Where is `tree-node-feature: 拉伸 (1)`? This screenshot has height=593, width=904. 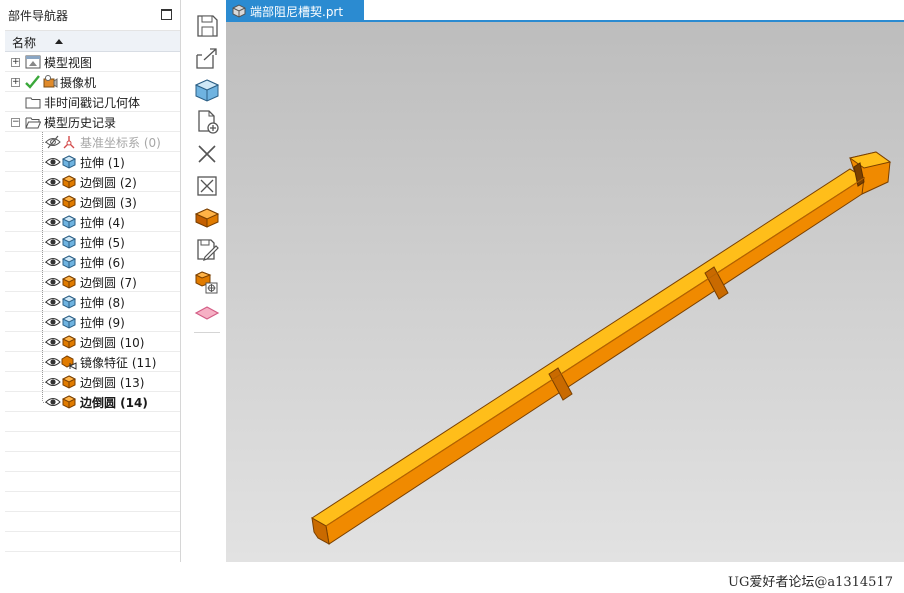
tree-node-feature: 拉伸 (1) is located at coordinates (92, 162).